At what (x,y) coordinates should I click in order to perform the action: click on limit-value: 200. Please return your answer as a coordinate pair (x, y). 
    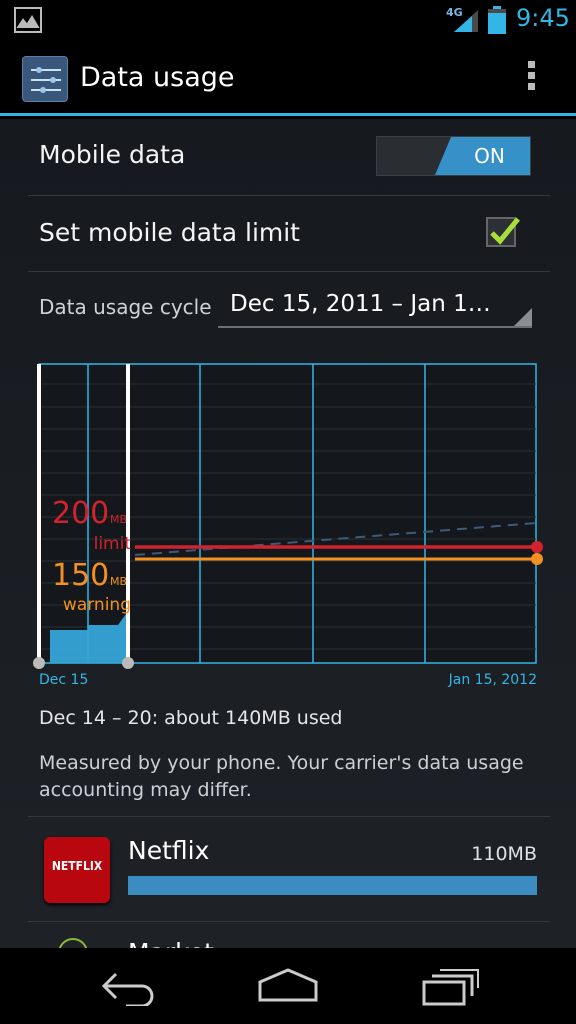
    Looking at the image, I should click on (80, 513).